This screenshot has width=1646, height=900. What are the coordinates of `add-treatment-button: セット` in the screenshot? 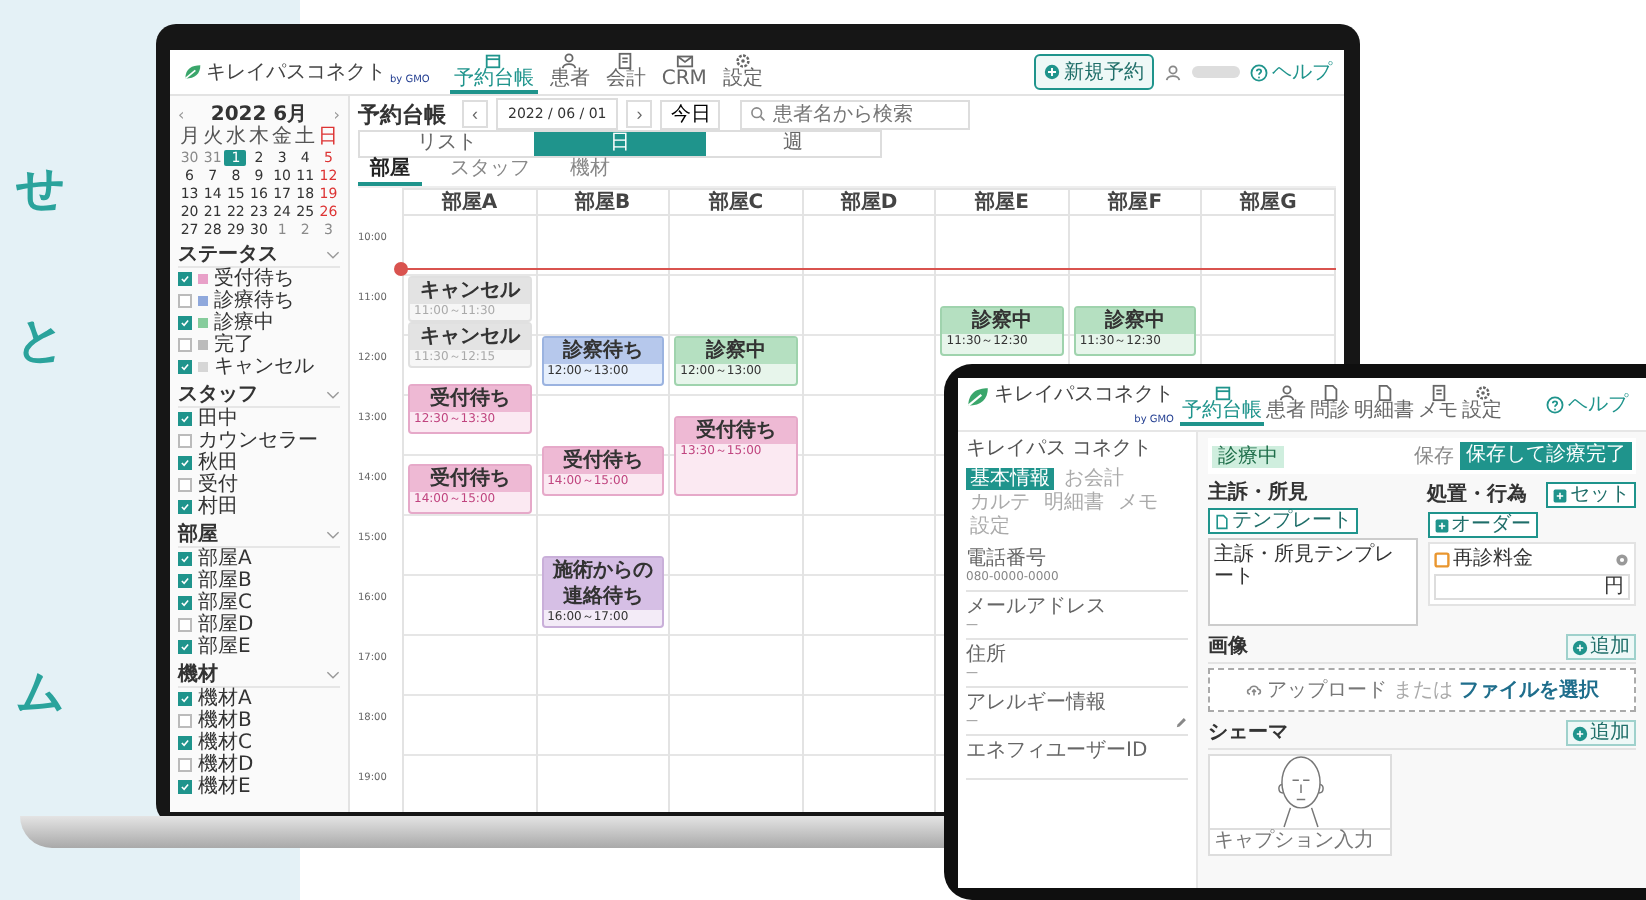 It's located at (1591, 495).